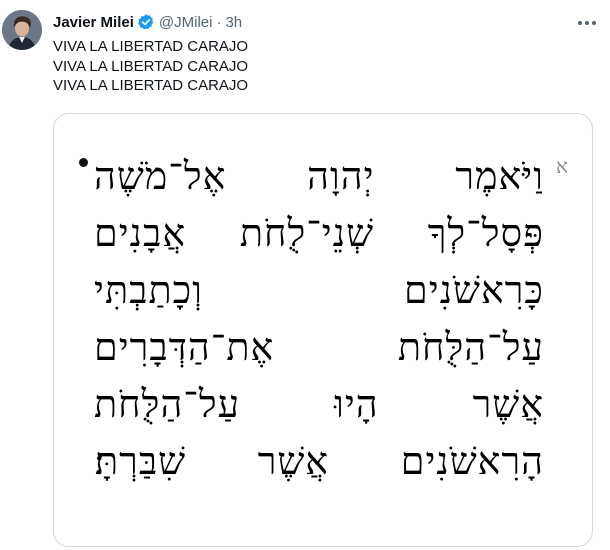  What do you see at coordinates (562, 166) in the screenshot?
I see `verse-number: א` at bounding box center [562, 166].